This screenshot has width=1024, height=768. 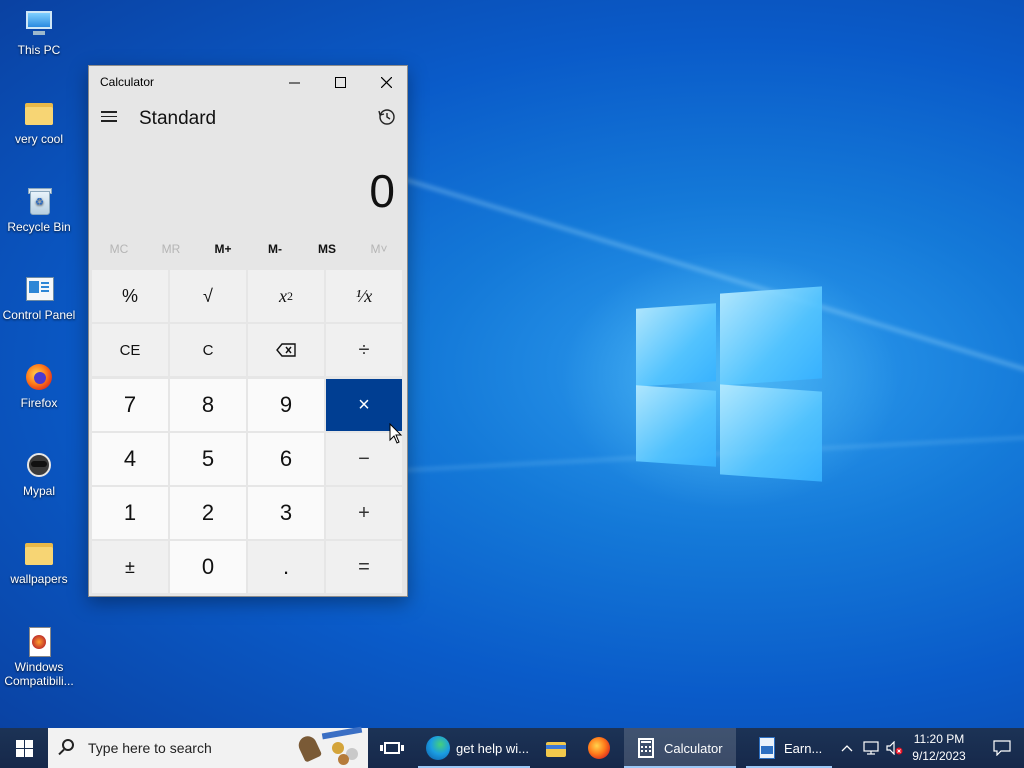 What do you see at coordinates (39, 24) in the screenshot?
I see `computer-icon` at bounding box center [39, 24].